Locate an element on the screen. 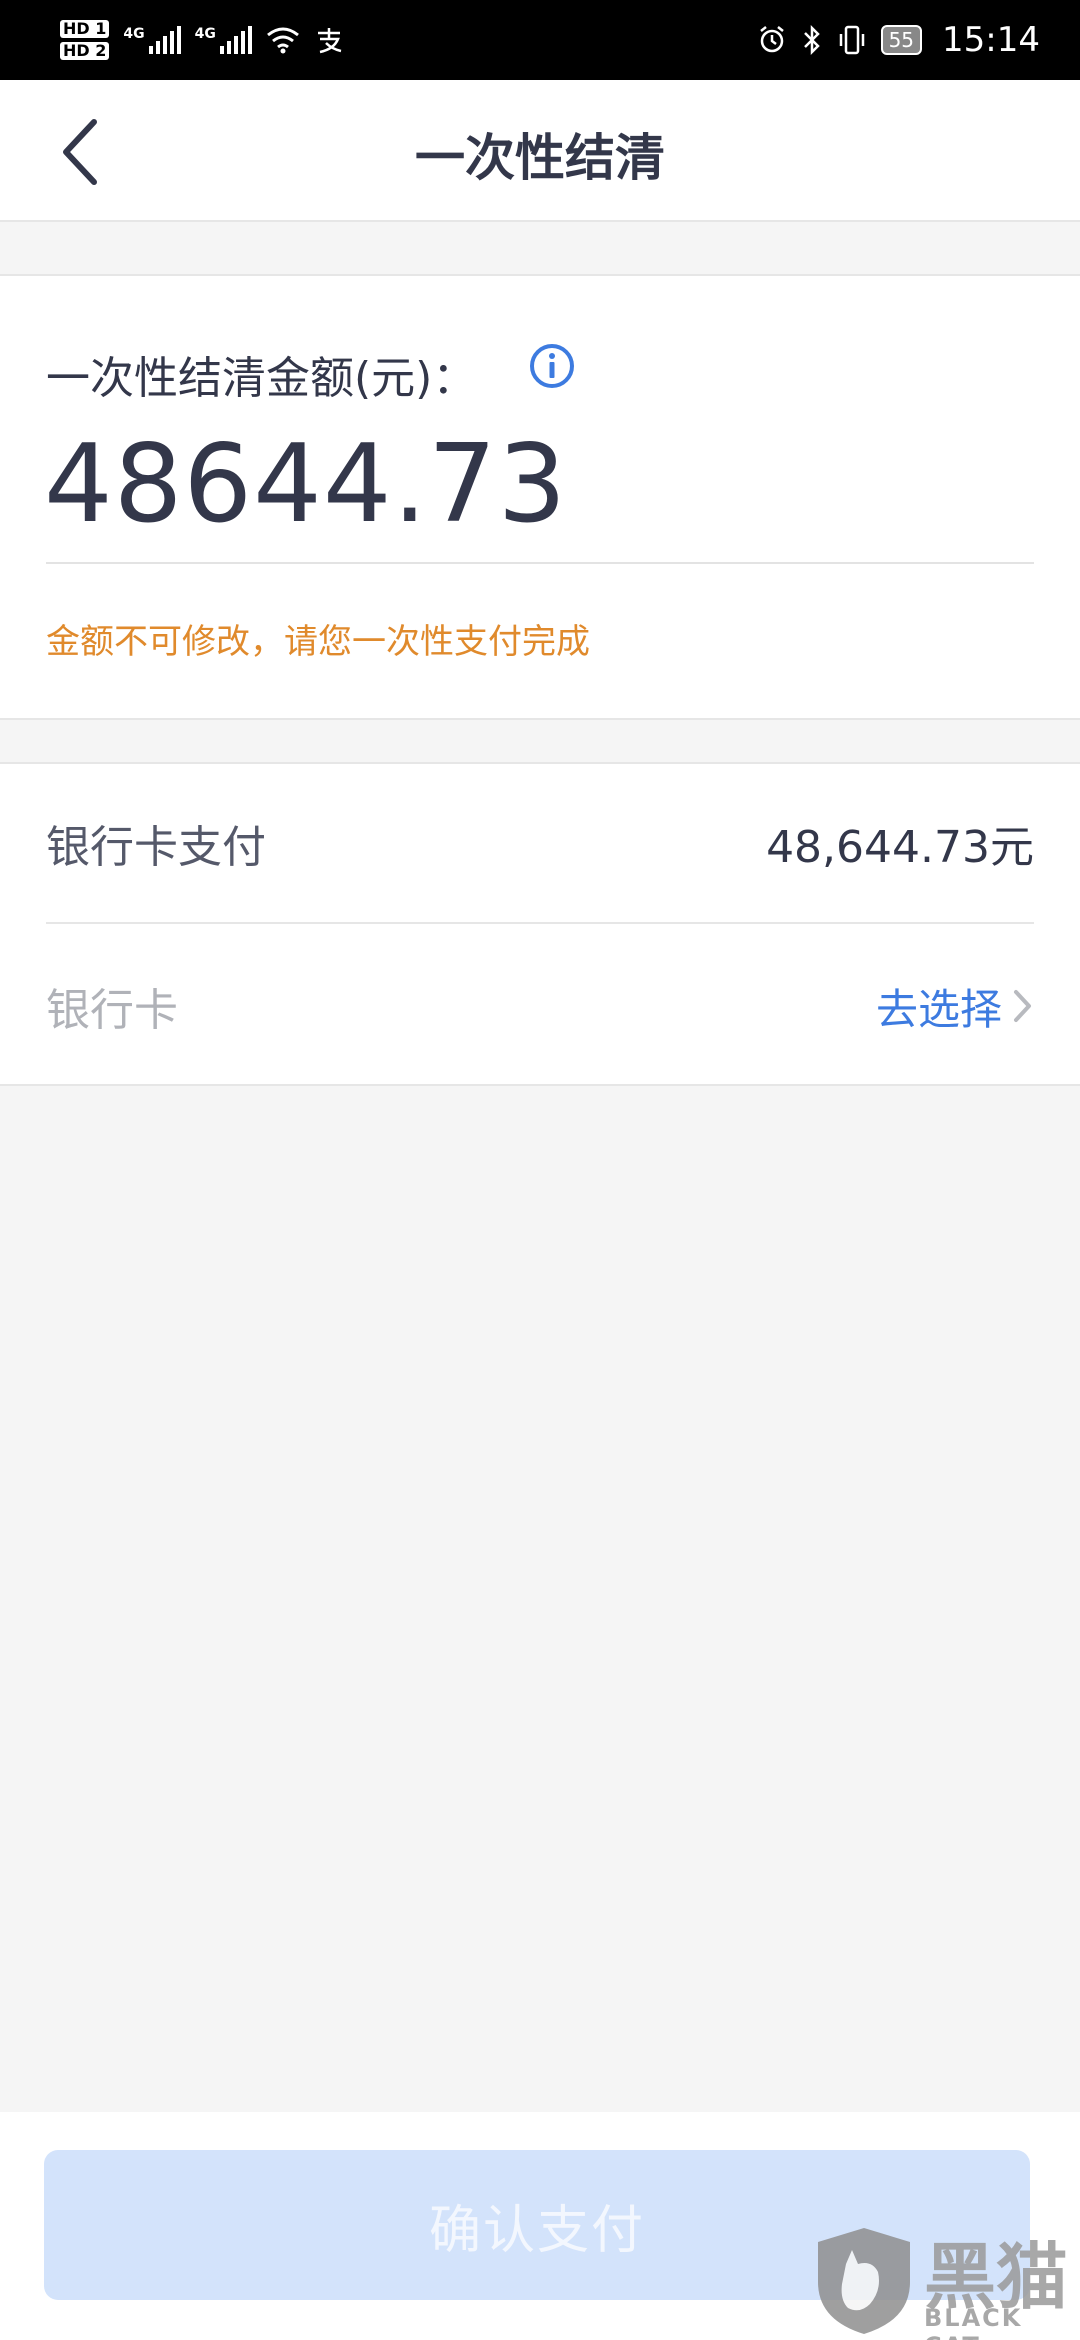 This screenshot has height=2340, width=1080. chevron-right-icon is located at coordinates (1022, 1006).